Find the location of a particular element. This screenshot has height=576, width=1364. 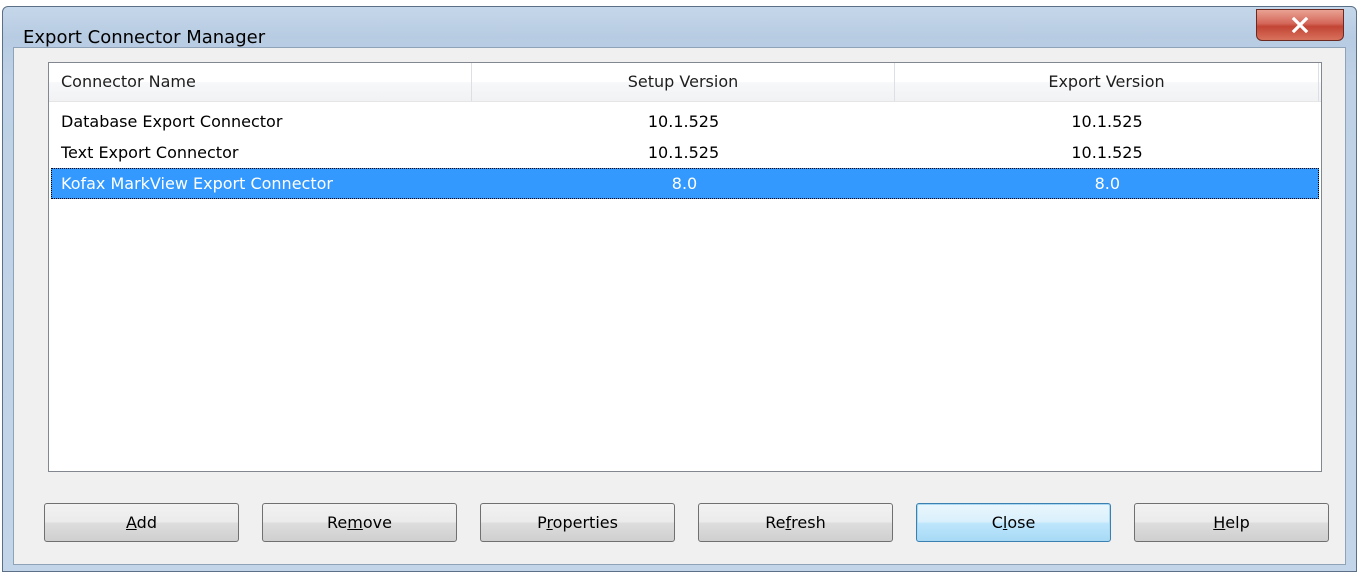

remove-button: Remove is located at coordinates (359, 522).